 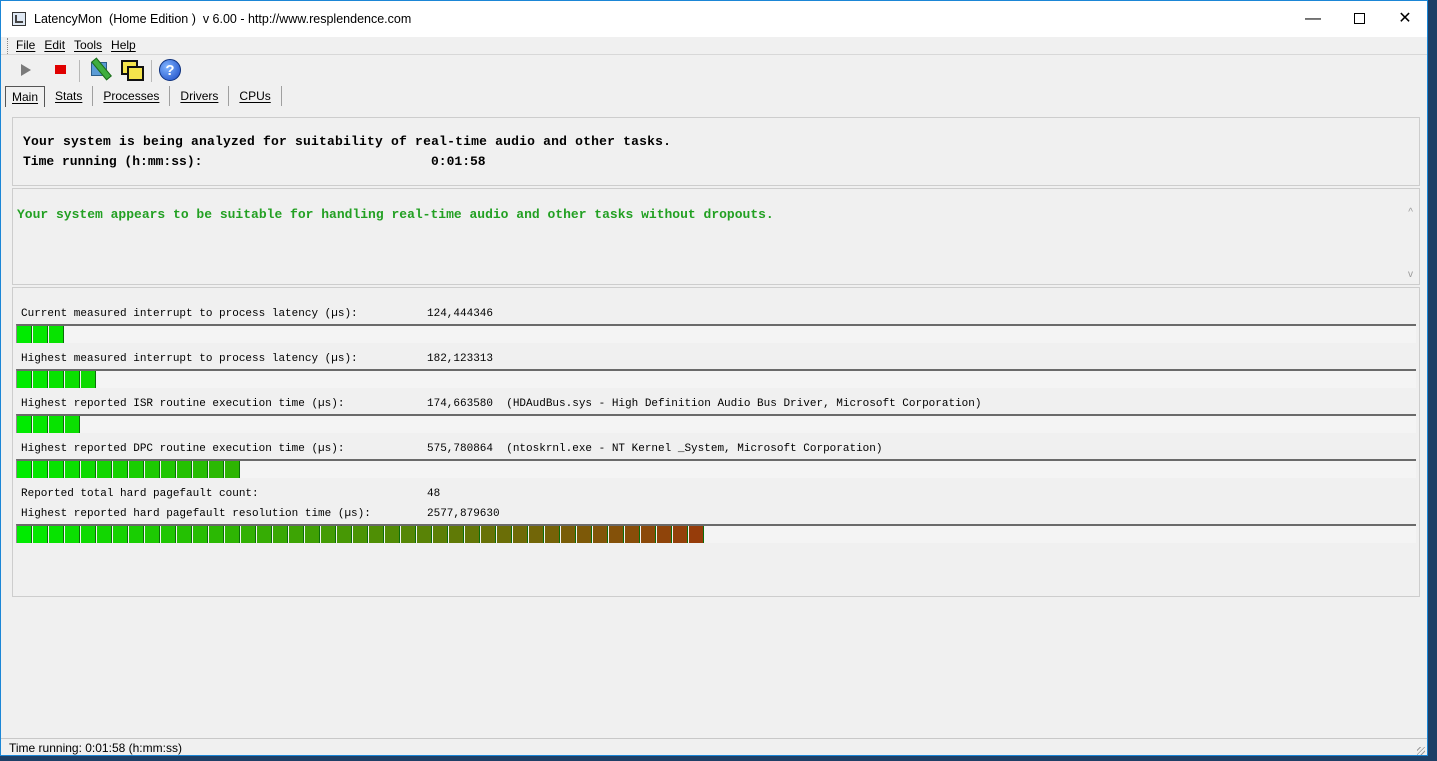 What do you see at coordinates (25, 46) in the screenshot?
I see `menu-file: File` at bounding box center [25, 46].